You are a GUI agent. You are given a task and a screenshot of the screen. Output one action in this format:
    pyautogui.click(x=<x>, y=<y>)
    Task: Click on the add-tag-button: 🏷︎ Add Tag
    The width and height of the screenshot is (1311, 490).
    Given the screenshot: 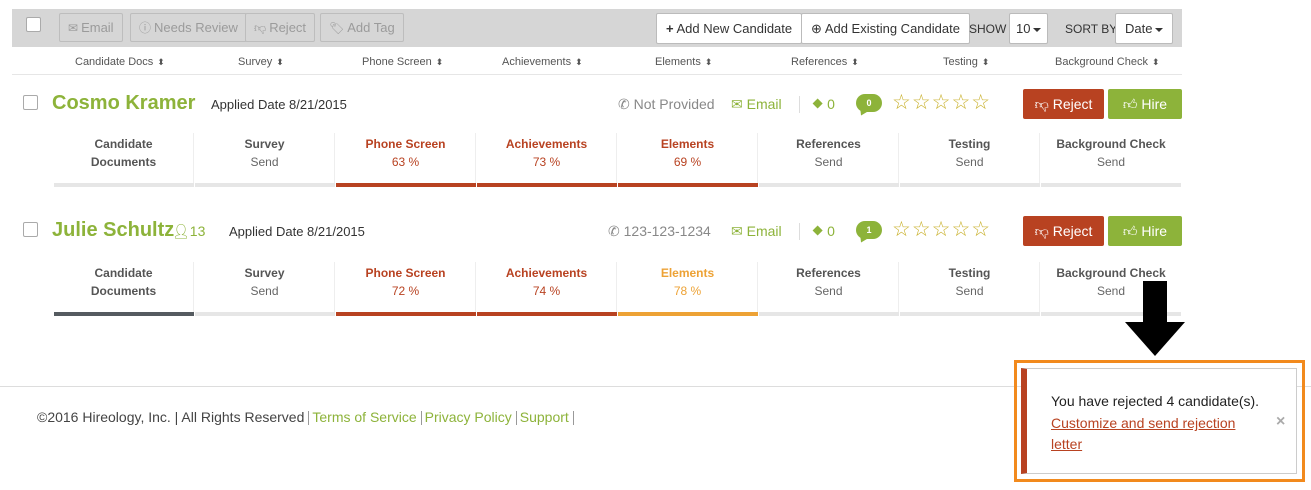 What is the action you would take?
    pyautogui.click(x=362, y=27)
    